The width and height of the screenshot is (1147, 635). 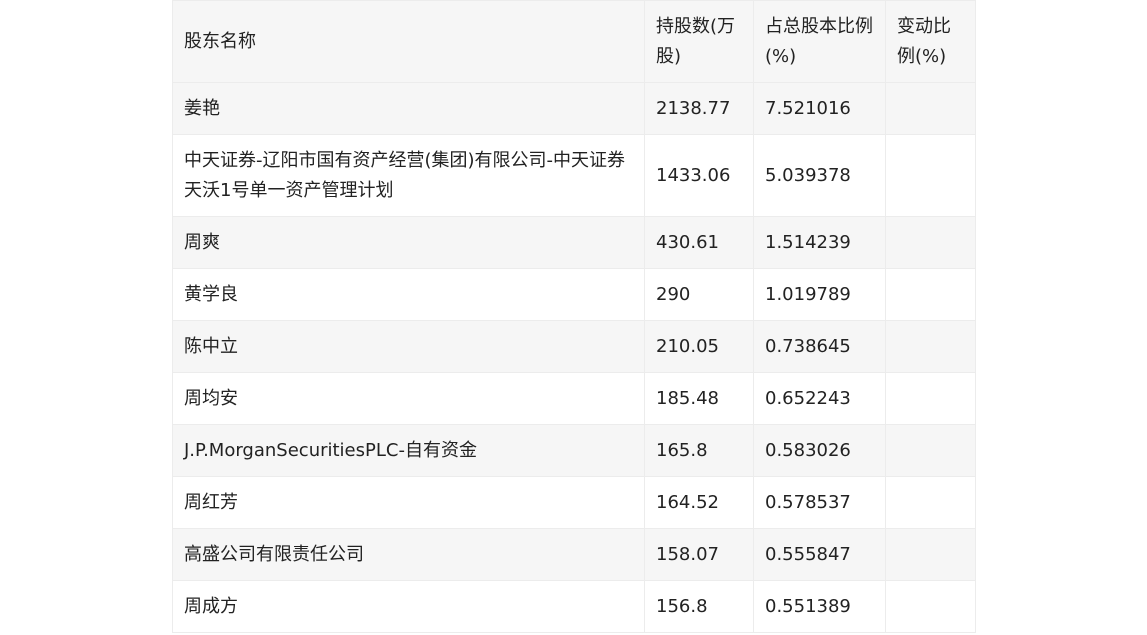 I want to click on header-share-ratio: 占总股本比例(%), so click(x=819, y=41).